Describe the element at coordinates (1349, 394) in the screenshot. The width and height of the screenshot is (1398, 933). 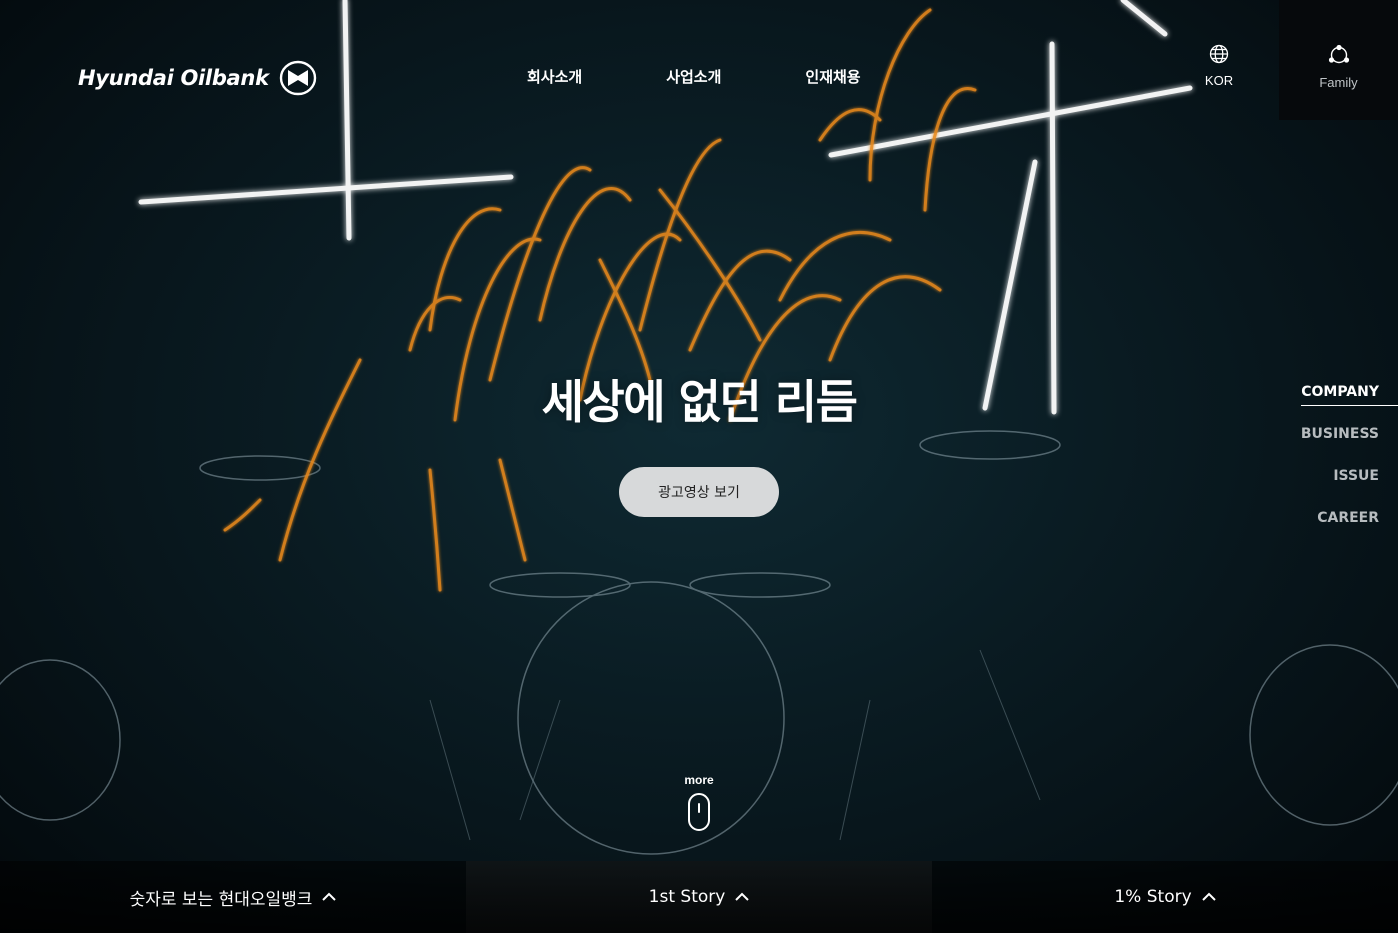
I see `side-nav-label: COMPANY` at that location.